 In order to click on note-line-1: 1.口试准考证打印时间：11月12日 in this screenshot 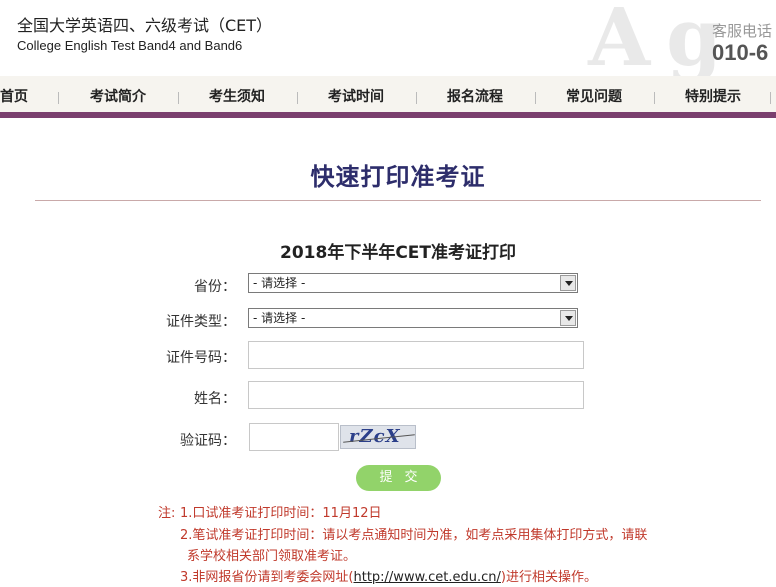, I will do `click(281, 513)`.